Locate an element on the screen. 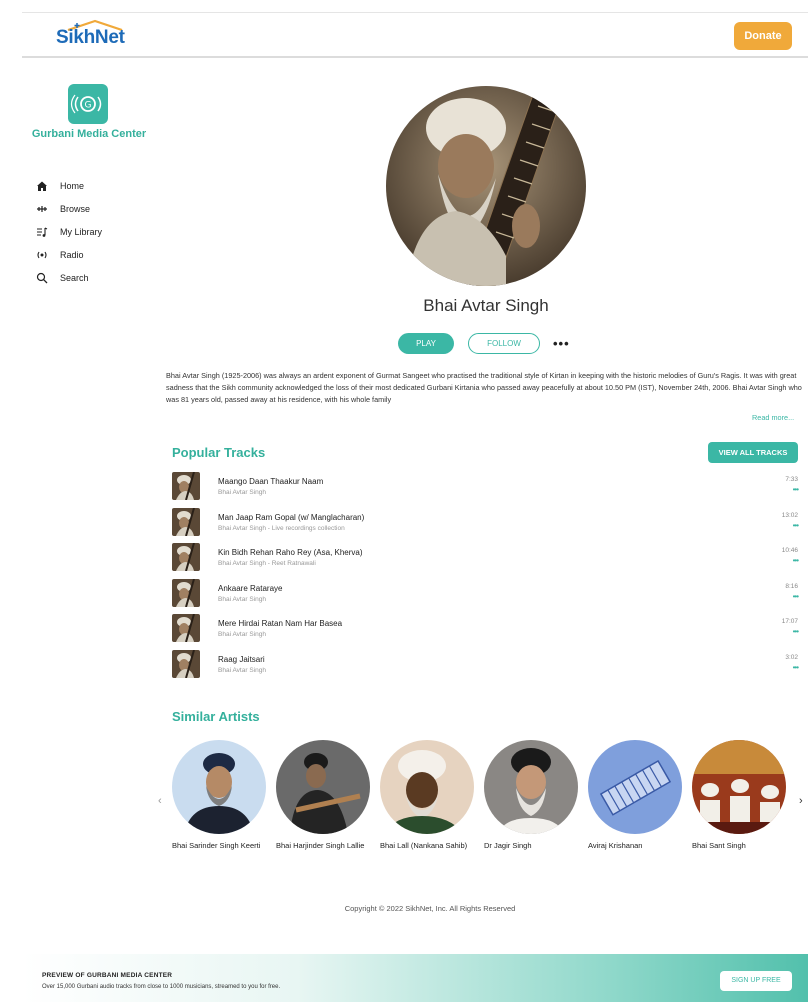  radio-icon is located at coordinates (42, 254).